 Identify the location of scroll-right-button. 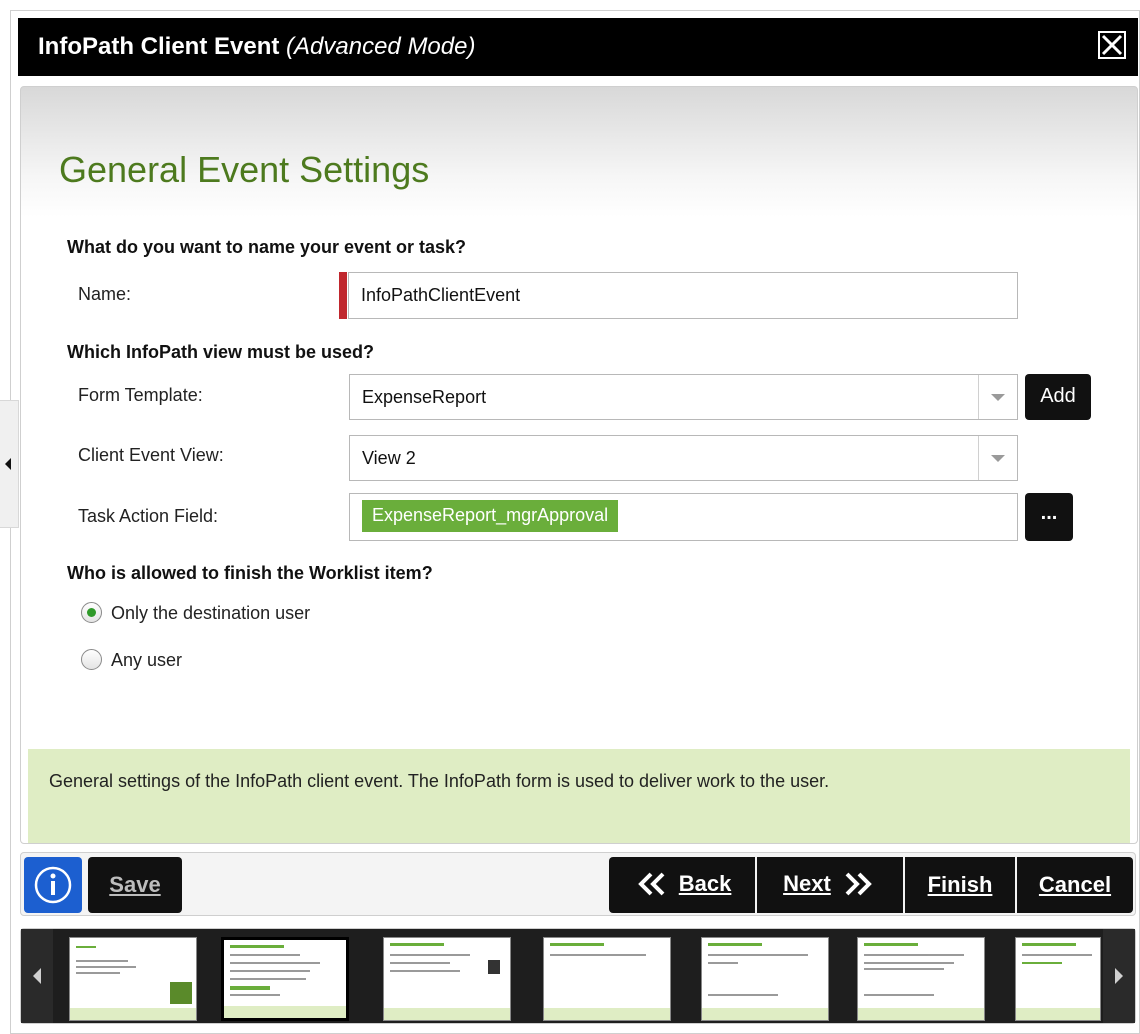
(1119, 976).